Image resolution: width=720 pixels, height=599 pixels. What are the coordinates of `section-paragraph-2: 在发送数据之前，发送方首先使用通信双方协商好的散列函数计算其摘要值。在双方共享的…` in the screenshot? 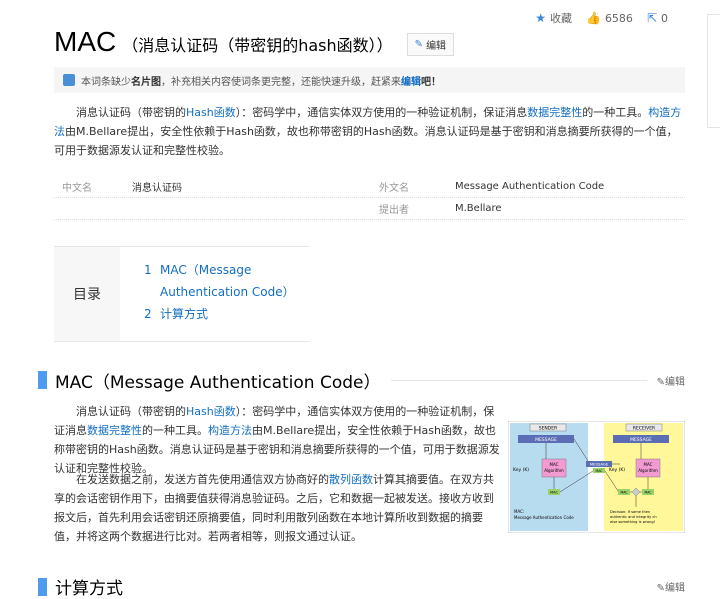 It's located at (274, 508).